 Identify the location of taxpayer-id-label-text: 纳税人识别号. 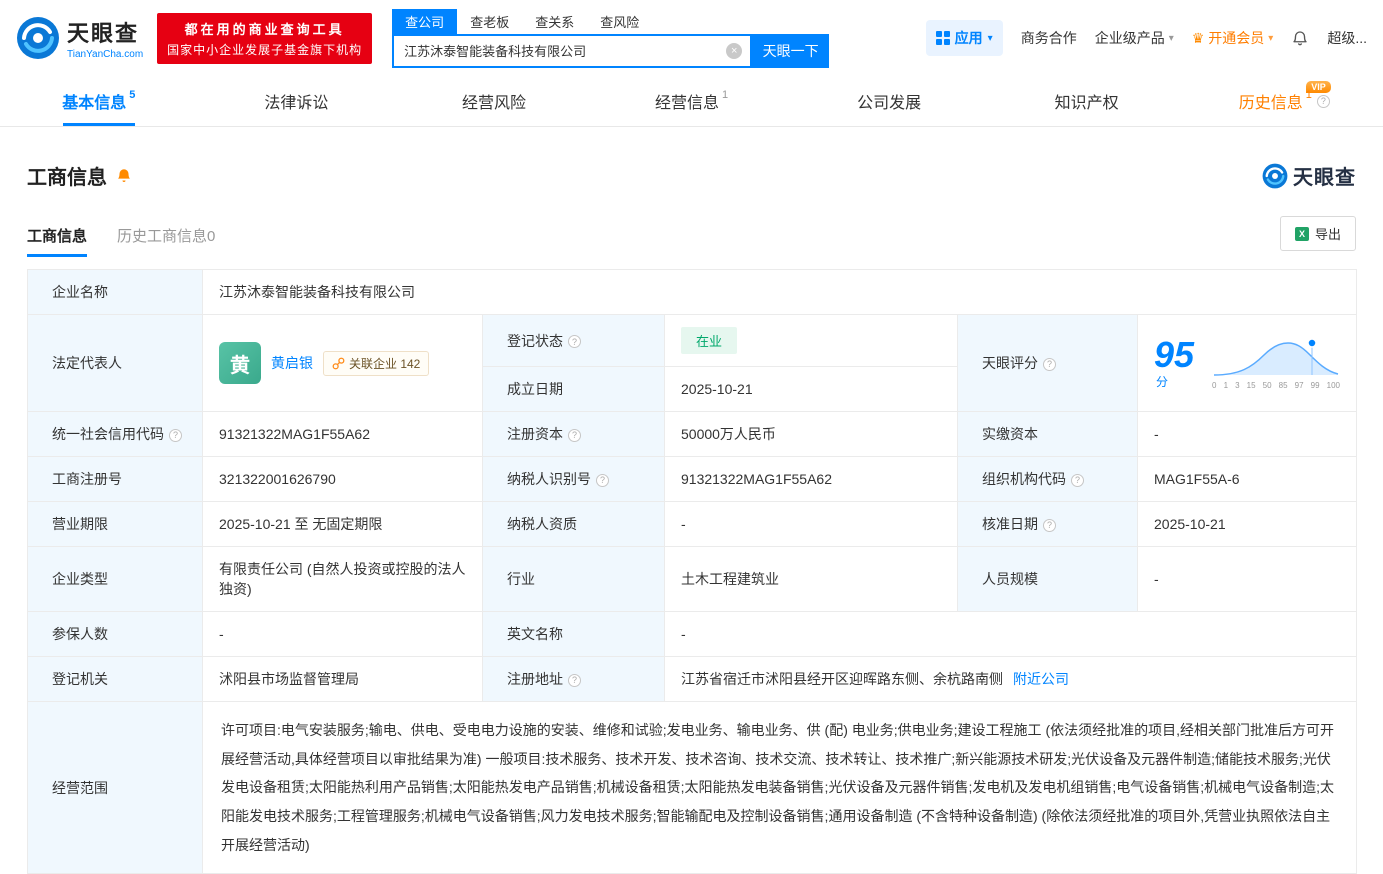
(549, 479).